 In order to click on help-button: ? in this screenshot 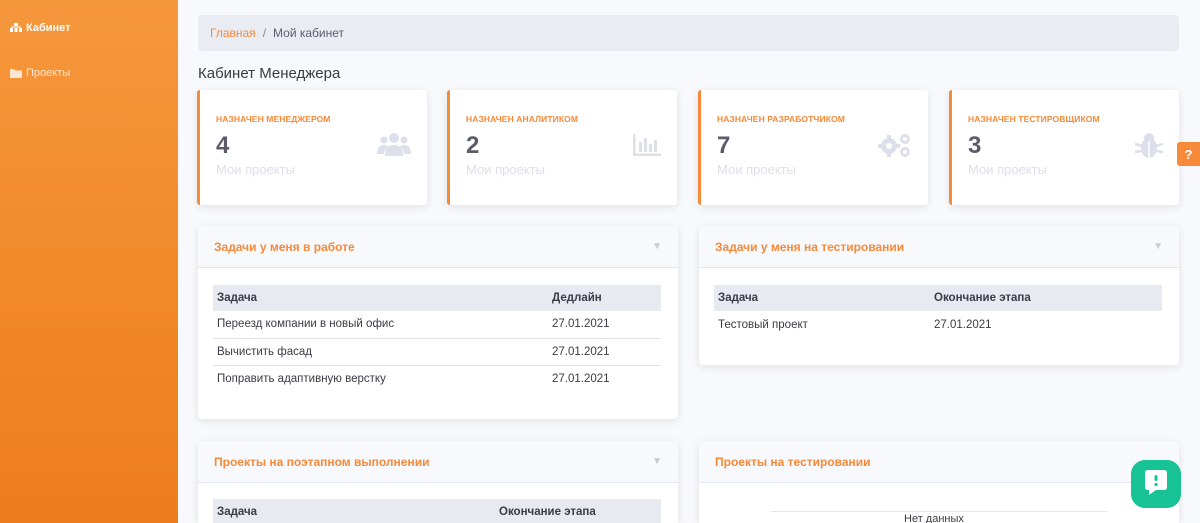, I will do `click(1188, 154)`.